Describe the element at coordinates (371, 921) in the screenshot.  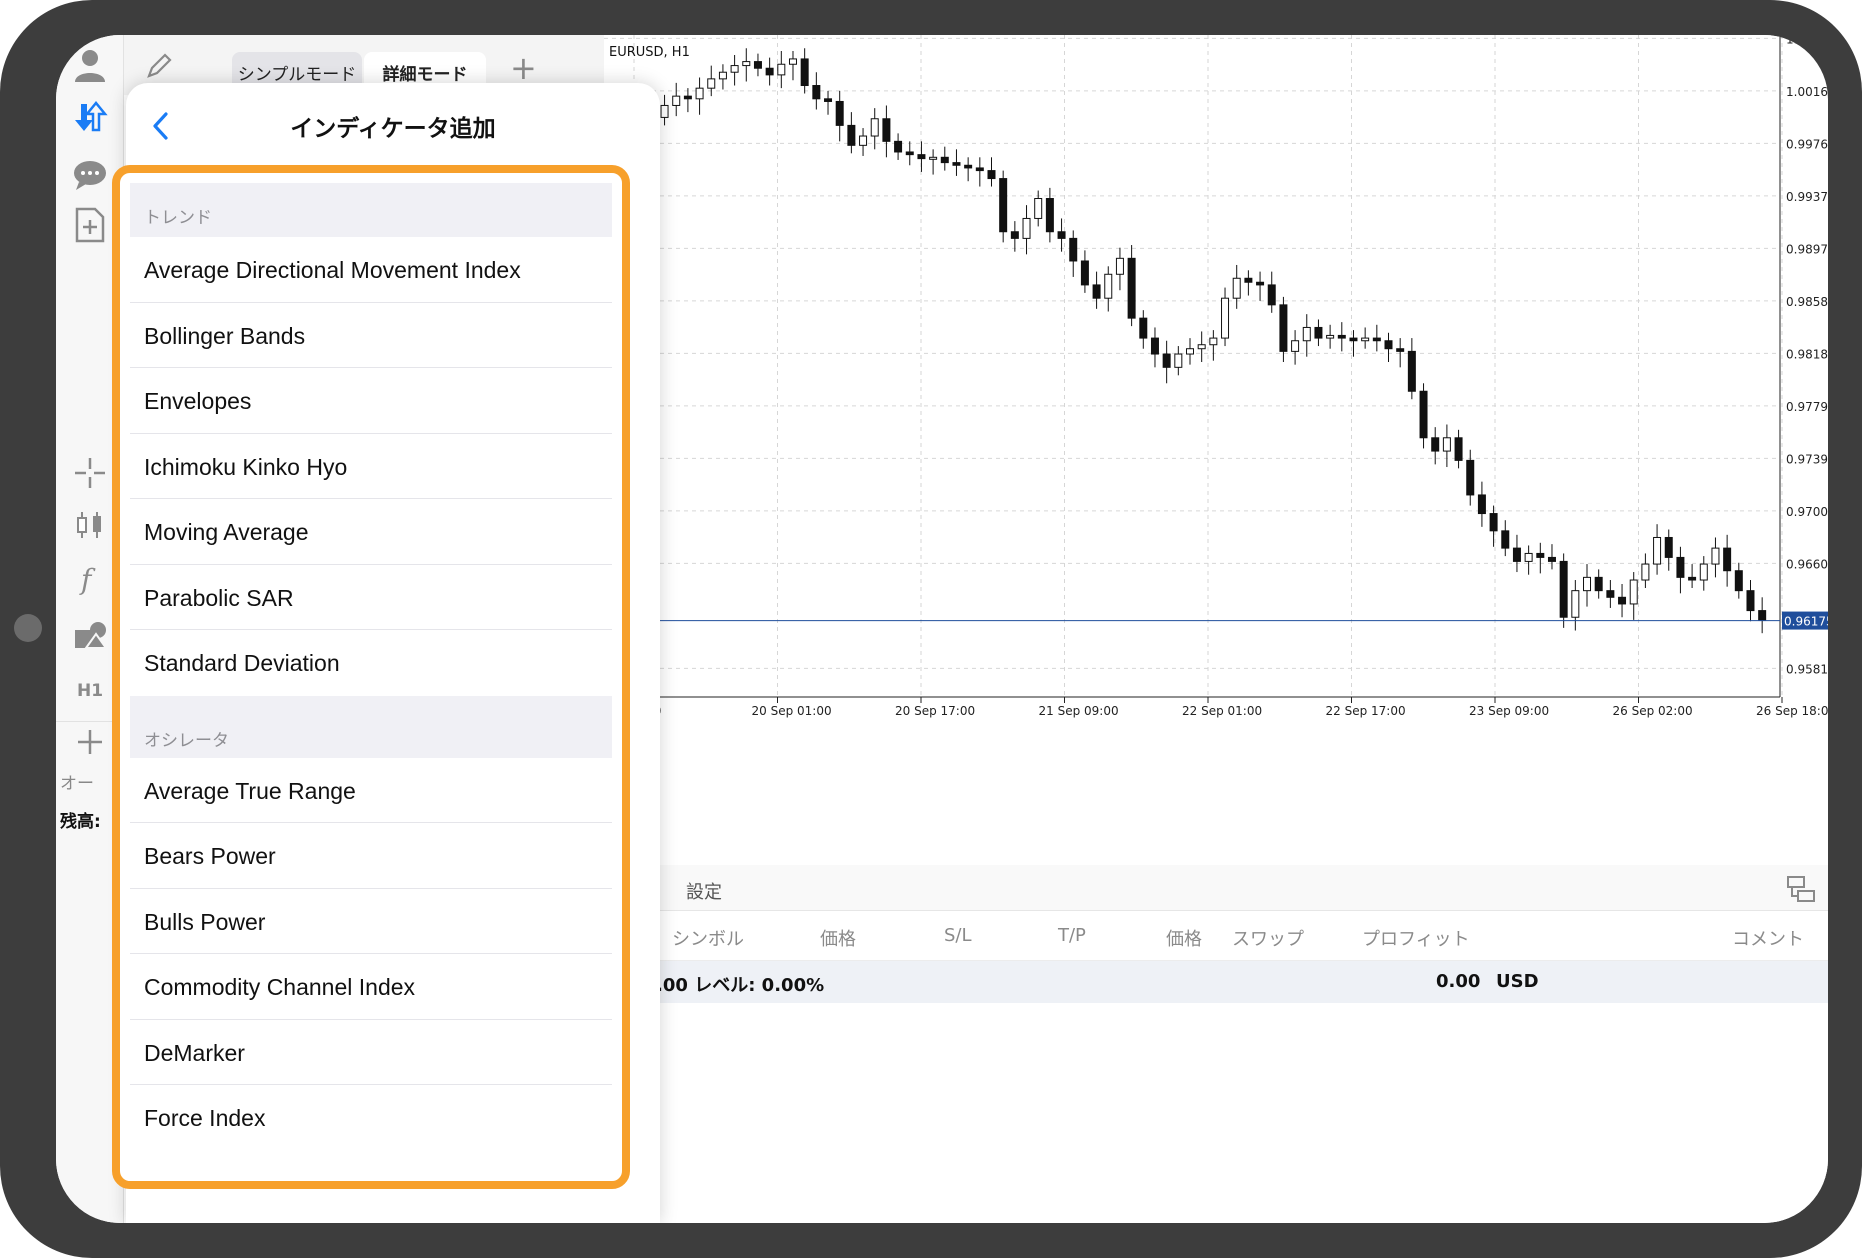
I see `indicator-item: Bulls Power` at that location.